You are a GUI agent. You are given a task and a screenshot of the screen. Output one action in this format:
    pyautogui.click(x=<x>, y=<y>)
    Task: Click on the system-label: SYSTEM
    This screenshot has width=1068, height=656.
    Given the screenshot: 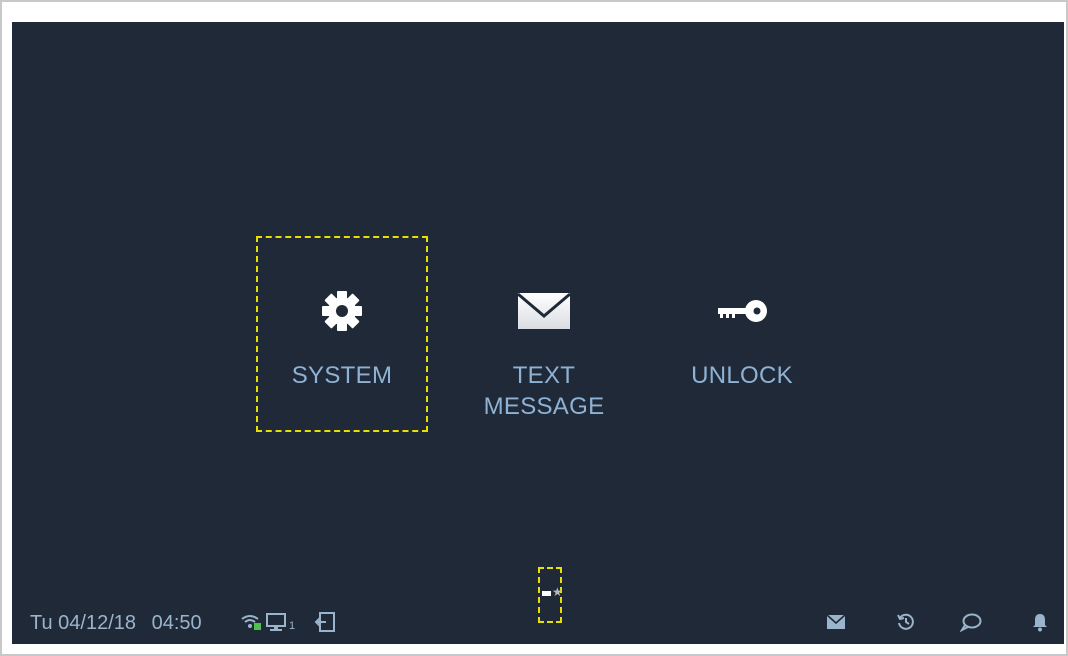 What is the action you would take?
    pyautogui.click(x=342, y=375)
    